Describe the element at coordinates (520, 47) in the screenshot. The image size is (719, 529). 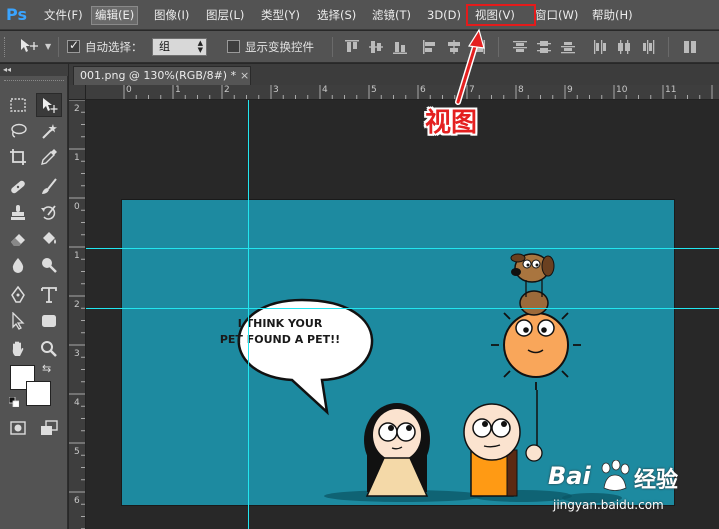
I see `distribute-top-icon` at that location.